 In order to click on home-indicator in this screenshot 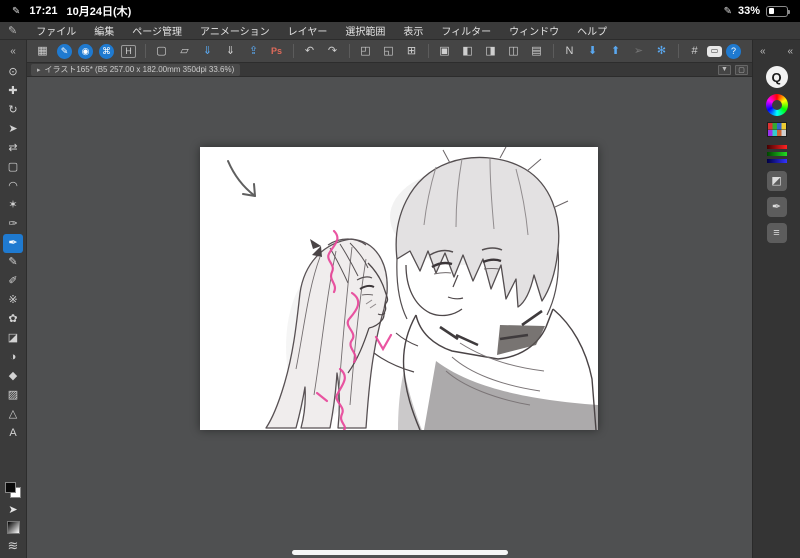, I will do `click(400, 552)`.